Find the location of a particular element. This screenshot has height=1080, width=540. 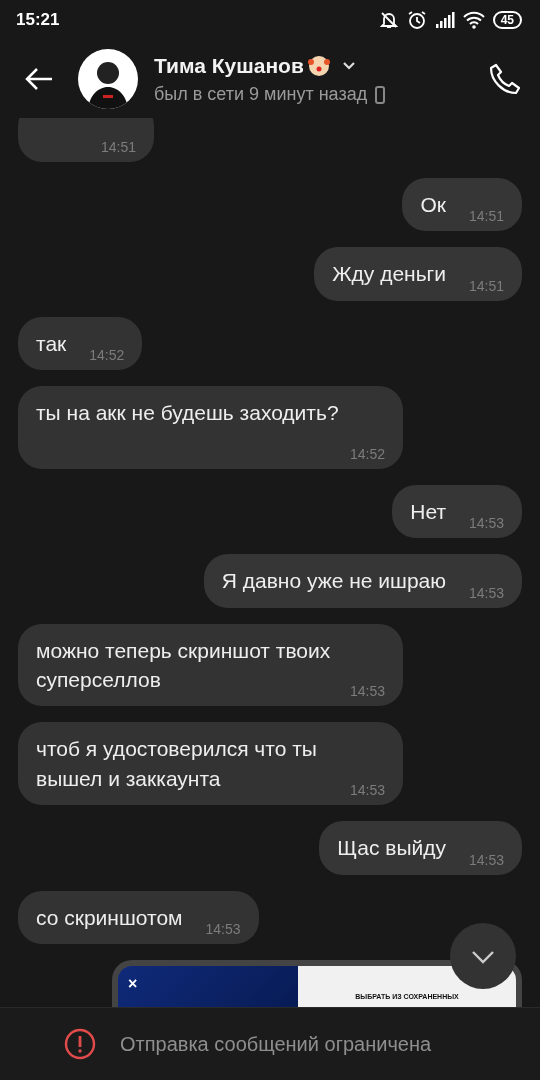

status-time: 15:21 is located at coordinates (38, 20).